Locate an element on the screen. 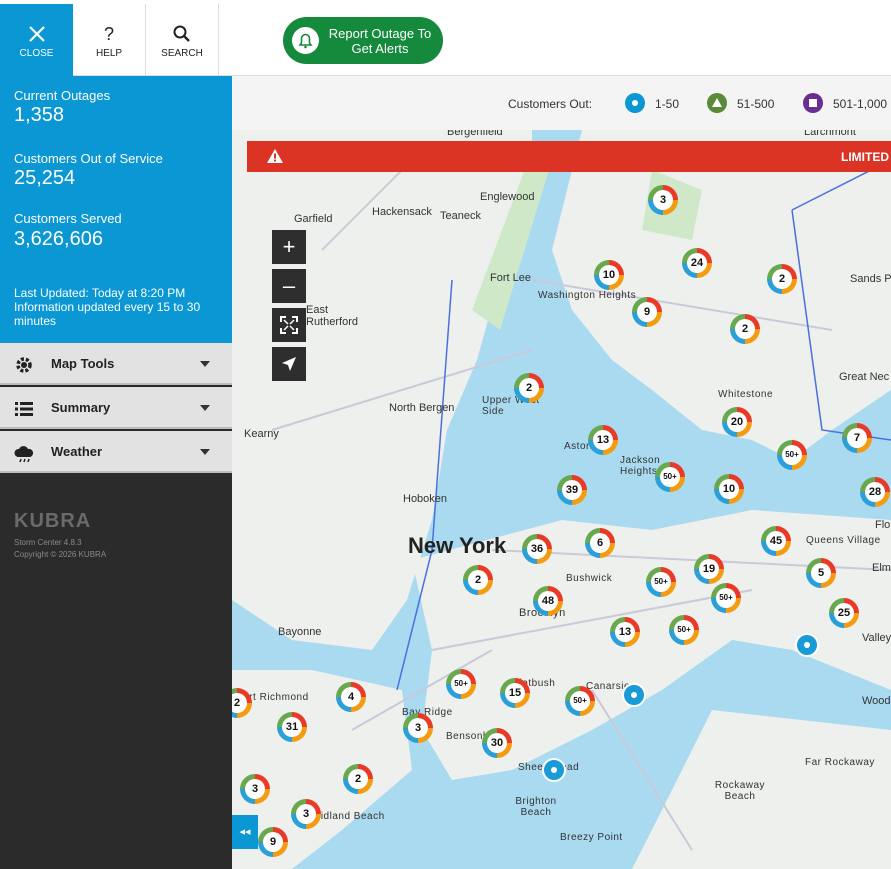 Image resolution: width=891 pixels, height=869 pixels. close-icon is located at coordinates (36, 34).